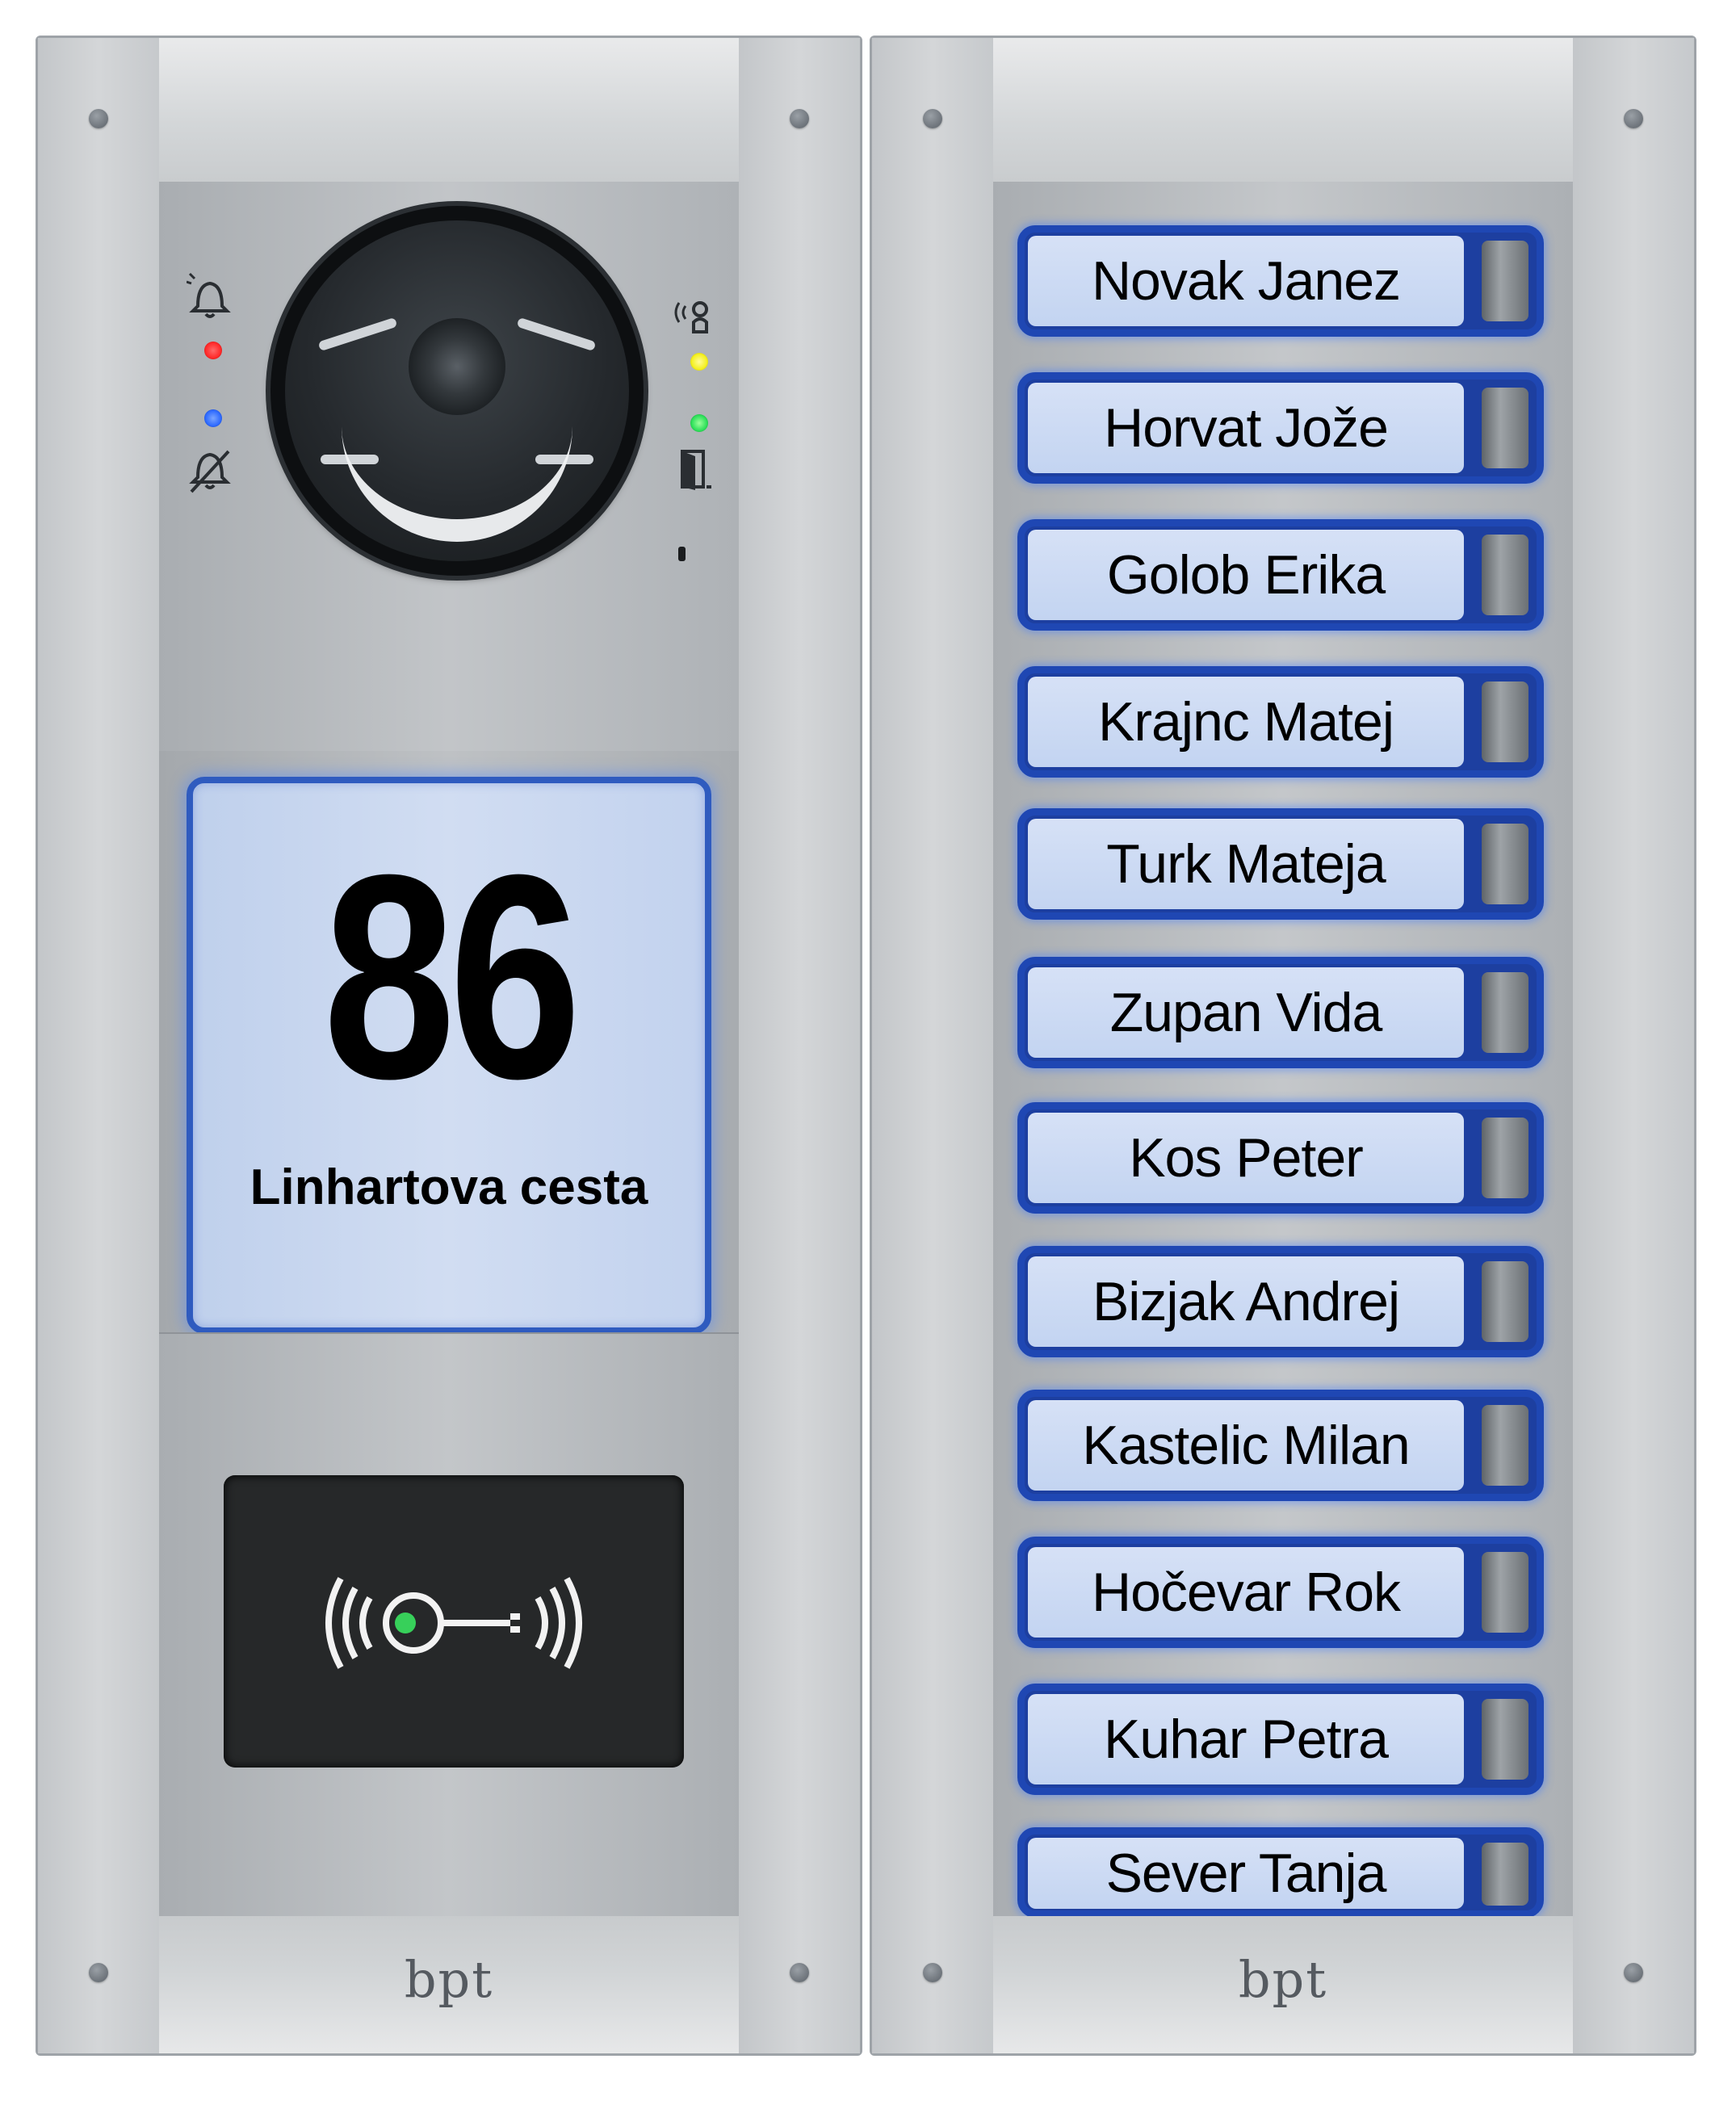  I want to click on rfid-module, so click(449, 1627).